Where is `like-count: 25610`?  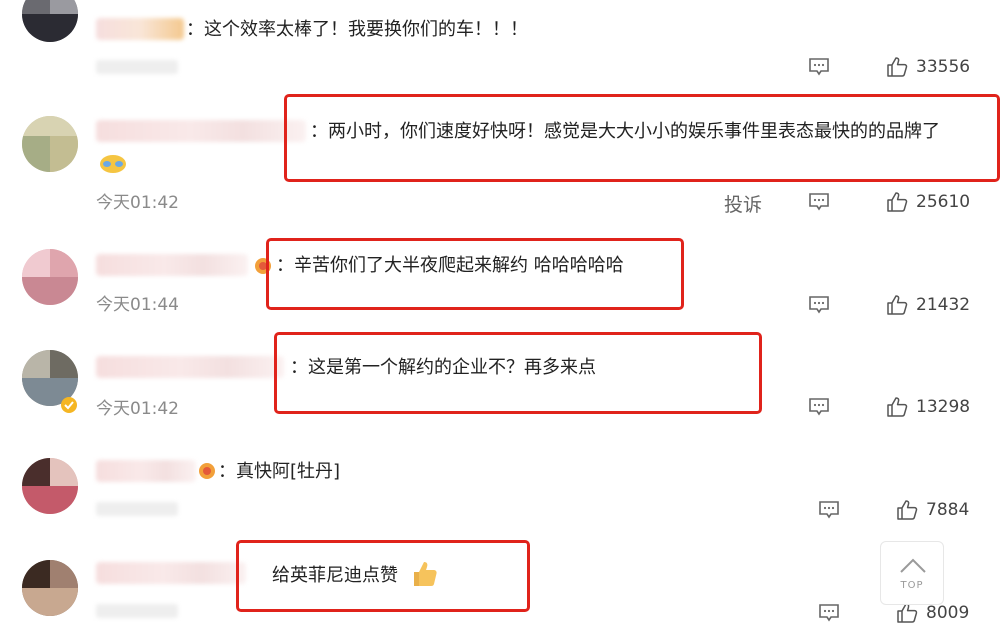 like-count: 25610 is located at coordinates (943, 202).